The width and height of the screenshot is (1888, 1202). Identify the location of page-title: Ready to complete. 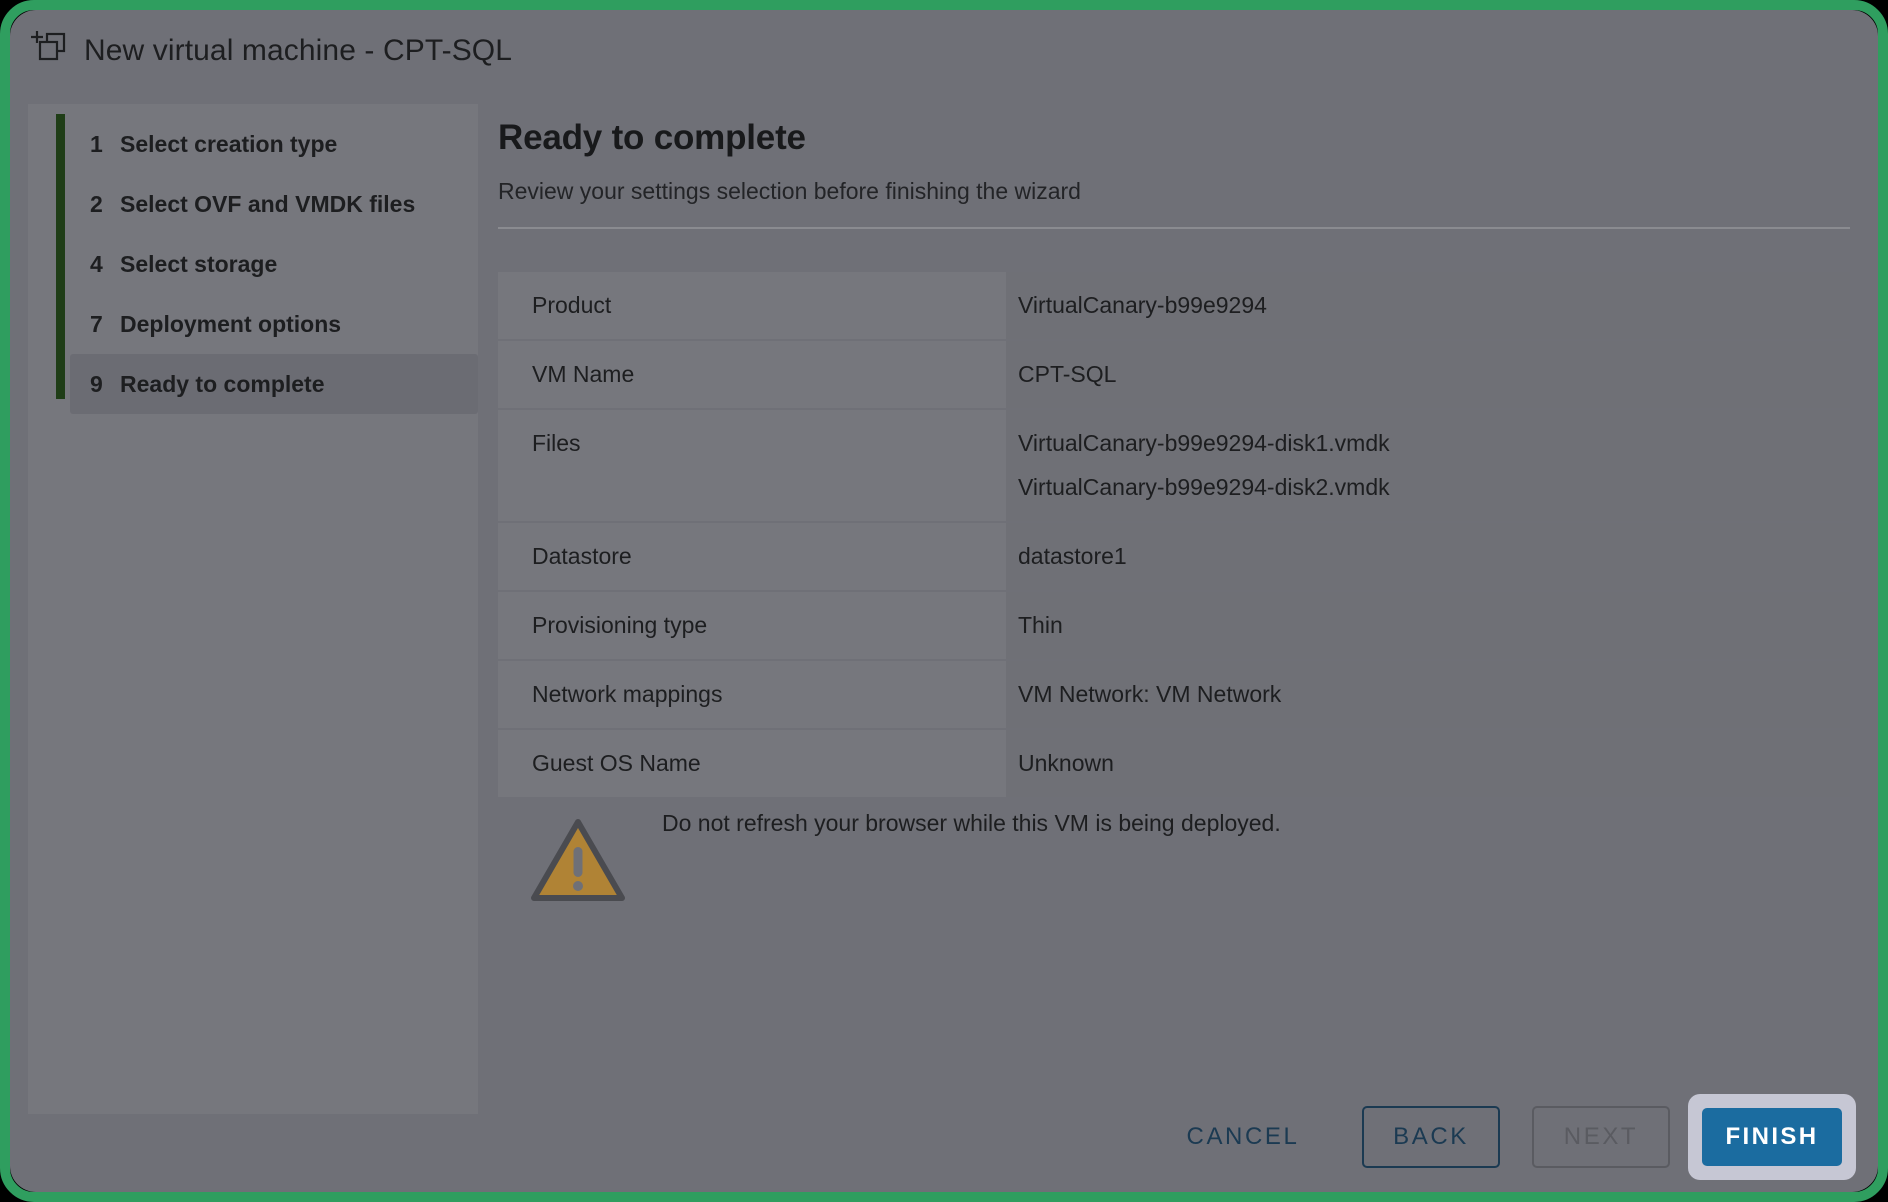
(652, 137).